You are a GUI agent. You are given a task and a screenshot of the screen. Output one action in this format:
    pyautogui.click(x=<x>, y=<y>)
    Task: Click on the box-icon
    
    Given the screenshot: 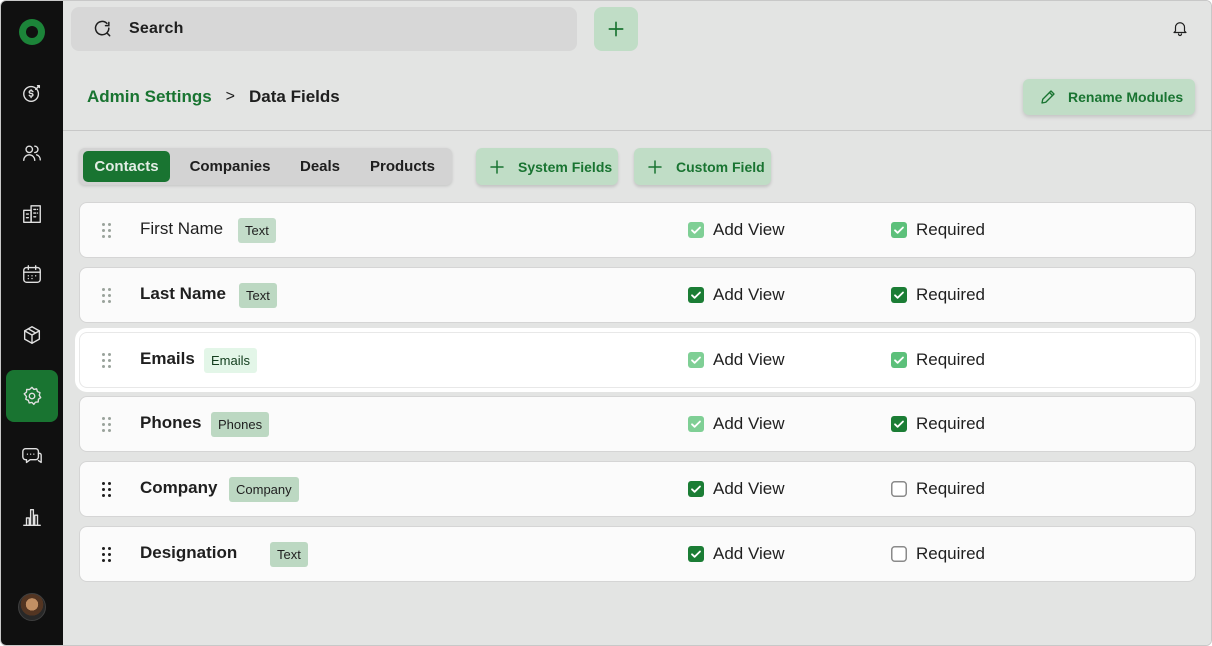 What is the action you would take?
    pyautogui.click(x=32, y=335)
    